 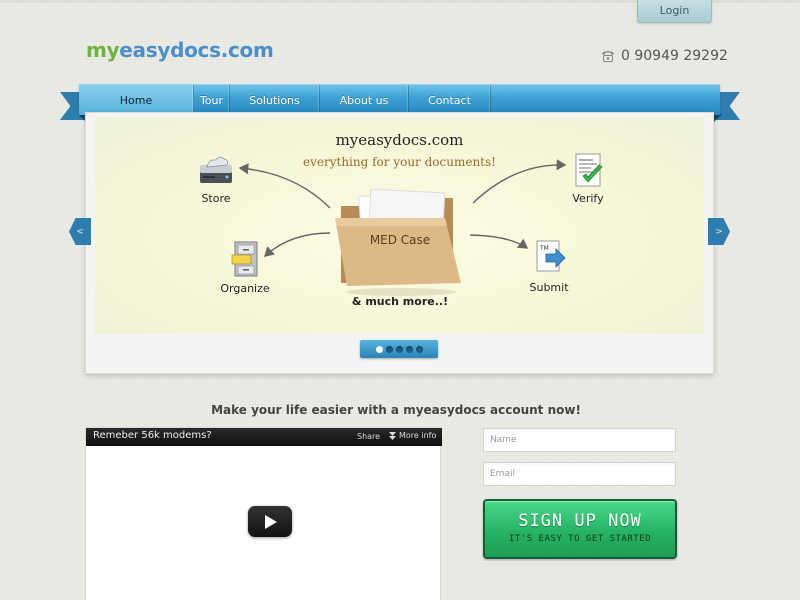 I want to click on nav-solutions: Solutions, so click(x=275, y=100).